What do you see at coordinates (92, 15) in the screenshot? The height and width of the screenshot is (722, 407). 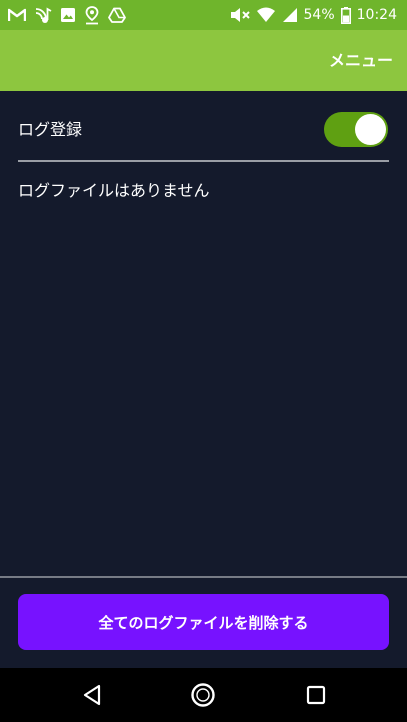 I see `map-pin-icon` at bounding box center [92, 15].